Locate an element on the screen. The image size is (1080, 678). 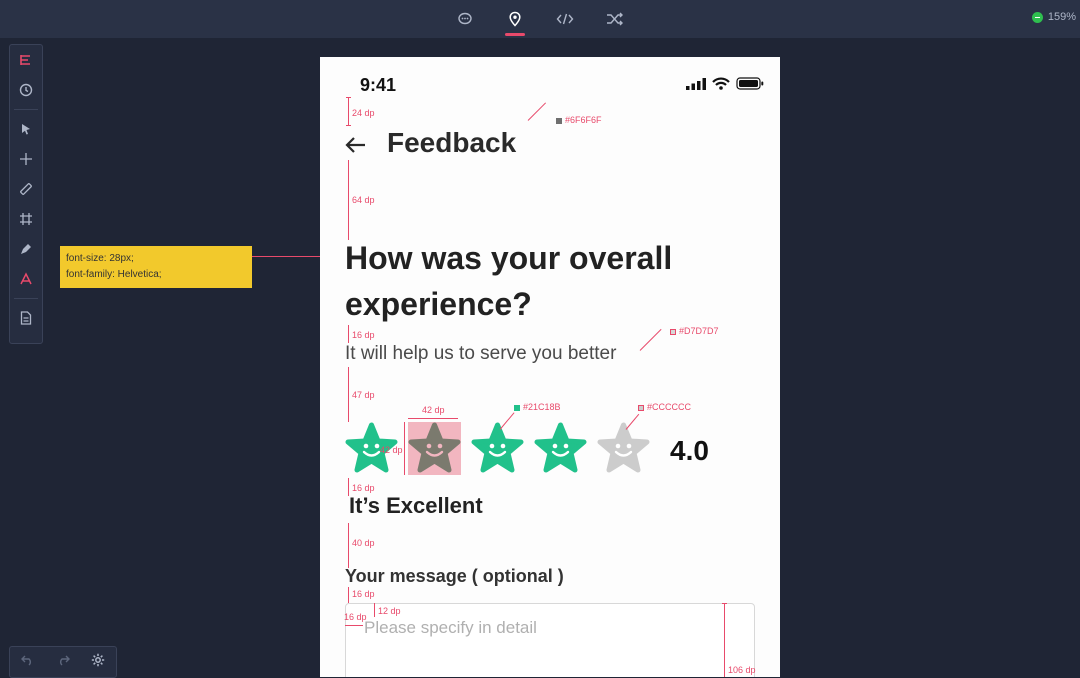
mode-tabs is located at coordinates (540, 19).